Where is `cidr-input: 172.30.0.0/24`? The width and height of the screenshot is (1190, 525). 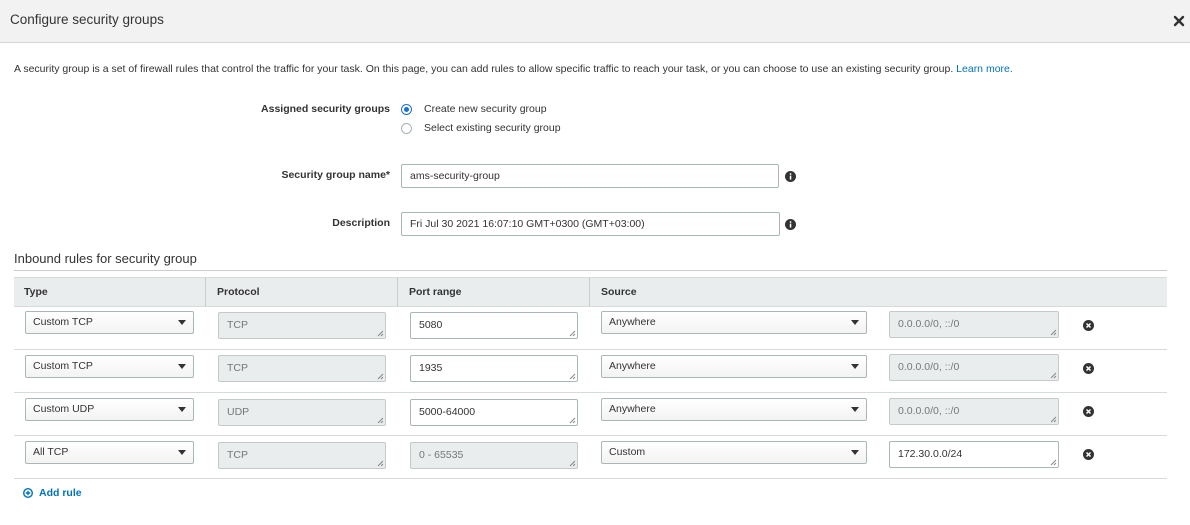 cidr-input: 172.30.0.0/24 is located at coordinates (974, 454).